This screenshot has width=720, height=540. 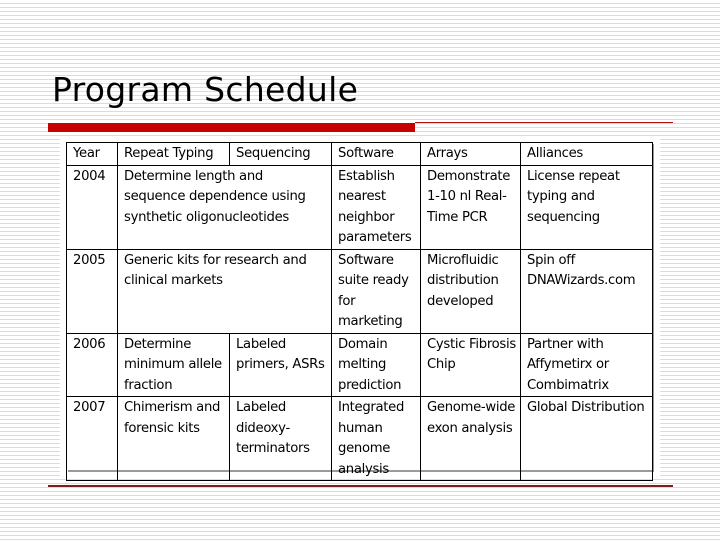 What do you see at coordinates (173, 154) in the screenshot?
I see `header-repeat-typing: Repeat Typing` at bounding box center [173, 154].